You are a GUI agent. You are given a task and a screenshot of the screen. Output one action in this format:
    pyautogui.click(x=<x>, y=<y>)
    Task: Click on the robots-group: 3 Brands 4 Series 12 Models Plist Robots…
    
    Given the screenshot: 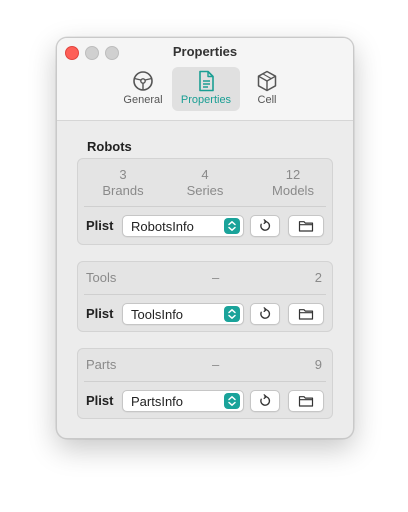 What is the action you would take?
    pyautogui.click(x=205, y=201)
    